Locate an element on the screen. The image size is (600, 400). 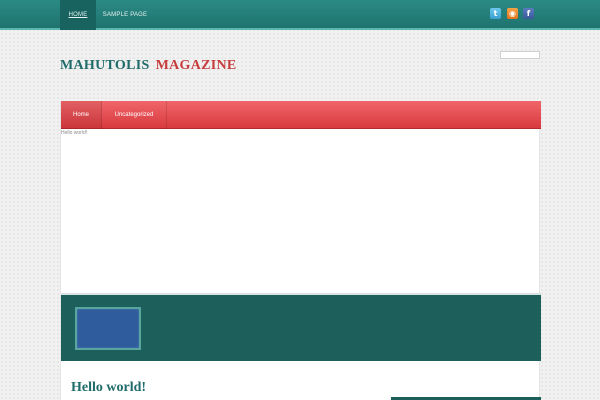
featured-section is located at coordinates (301, 328).